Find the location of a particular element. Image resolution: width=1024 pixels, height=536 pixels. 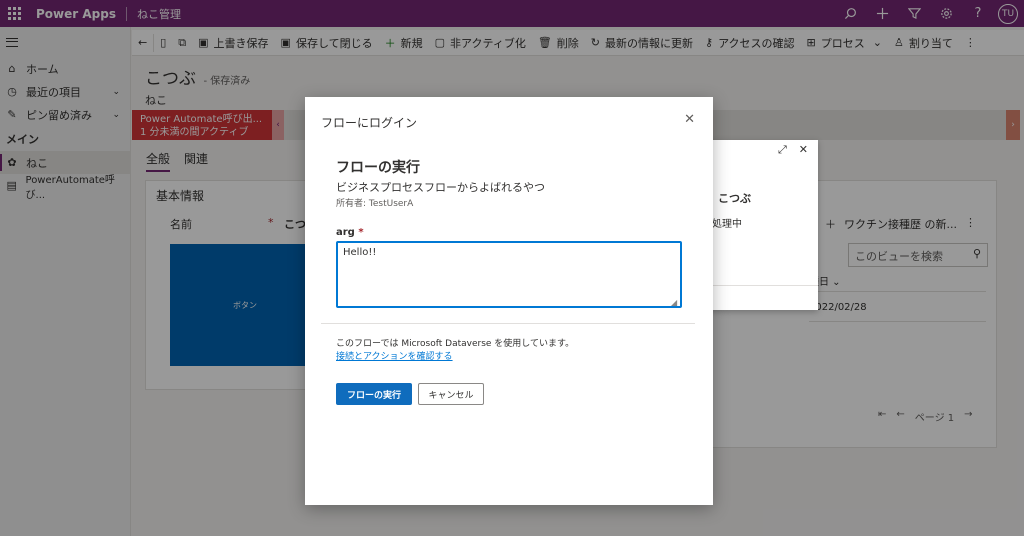

flyout-actions: ⤢ ✕ is located at coordinates (793, 150).